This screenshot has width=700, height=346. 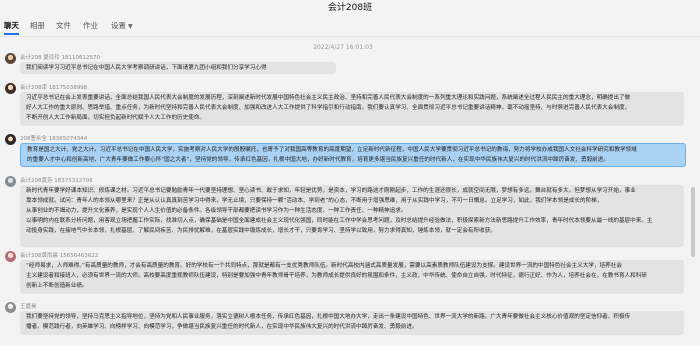 What do you see at coordinates (59, 256) in the screenshot?
I see `message-sender: 会计208黄雨晨 15656463622` at bounding box center [59, 256].